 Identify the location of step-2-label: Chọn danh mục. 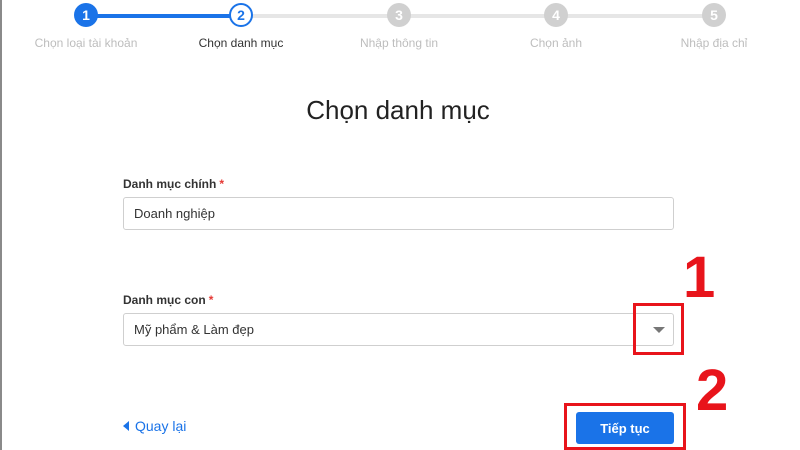
(241, 43).